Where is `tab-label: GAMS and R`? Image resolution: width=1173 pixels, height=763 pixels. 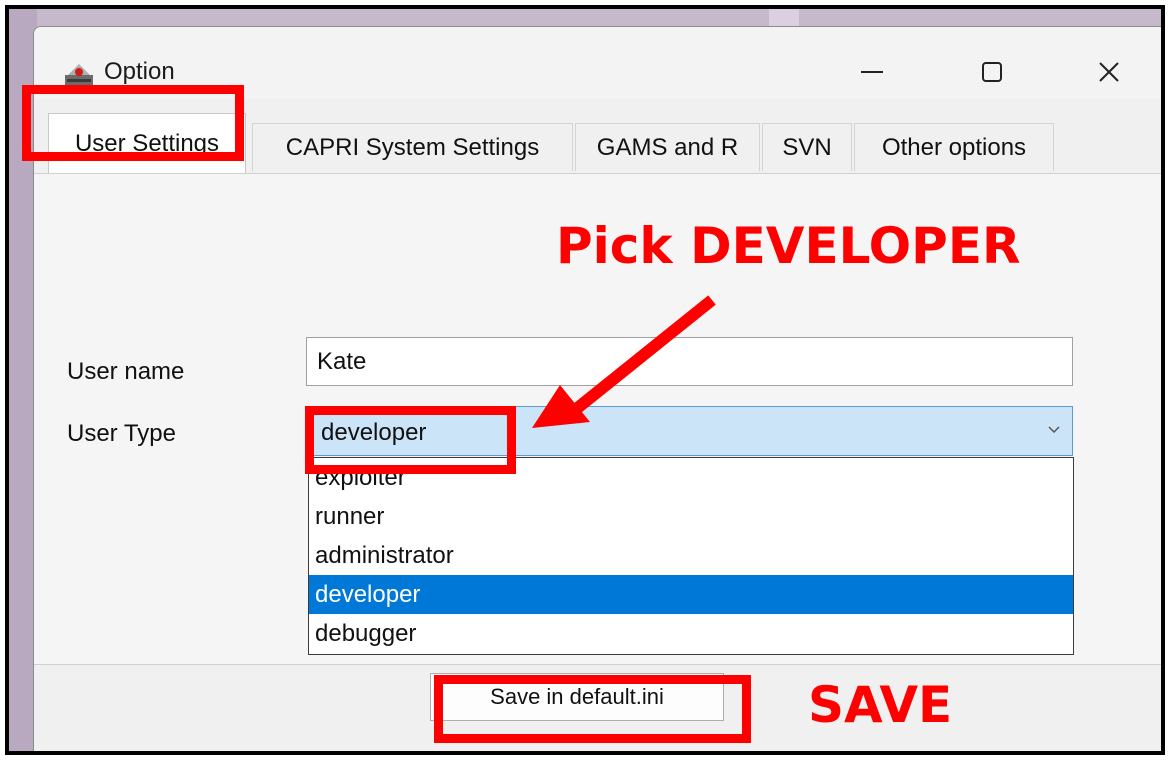 tab-label: GAMS and R is located at coordinates (667, 147).